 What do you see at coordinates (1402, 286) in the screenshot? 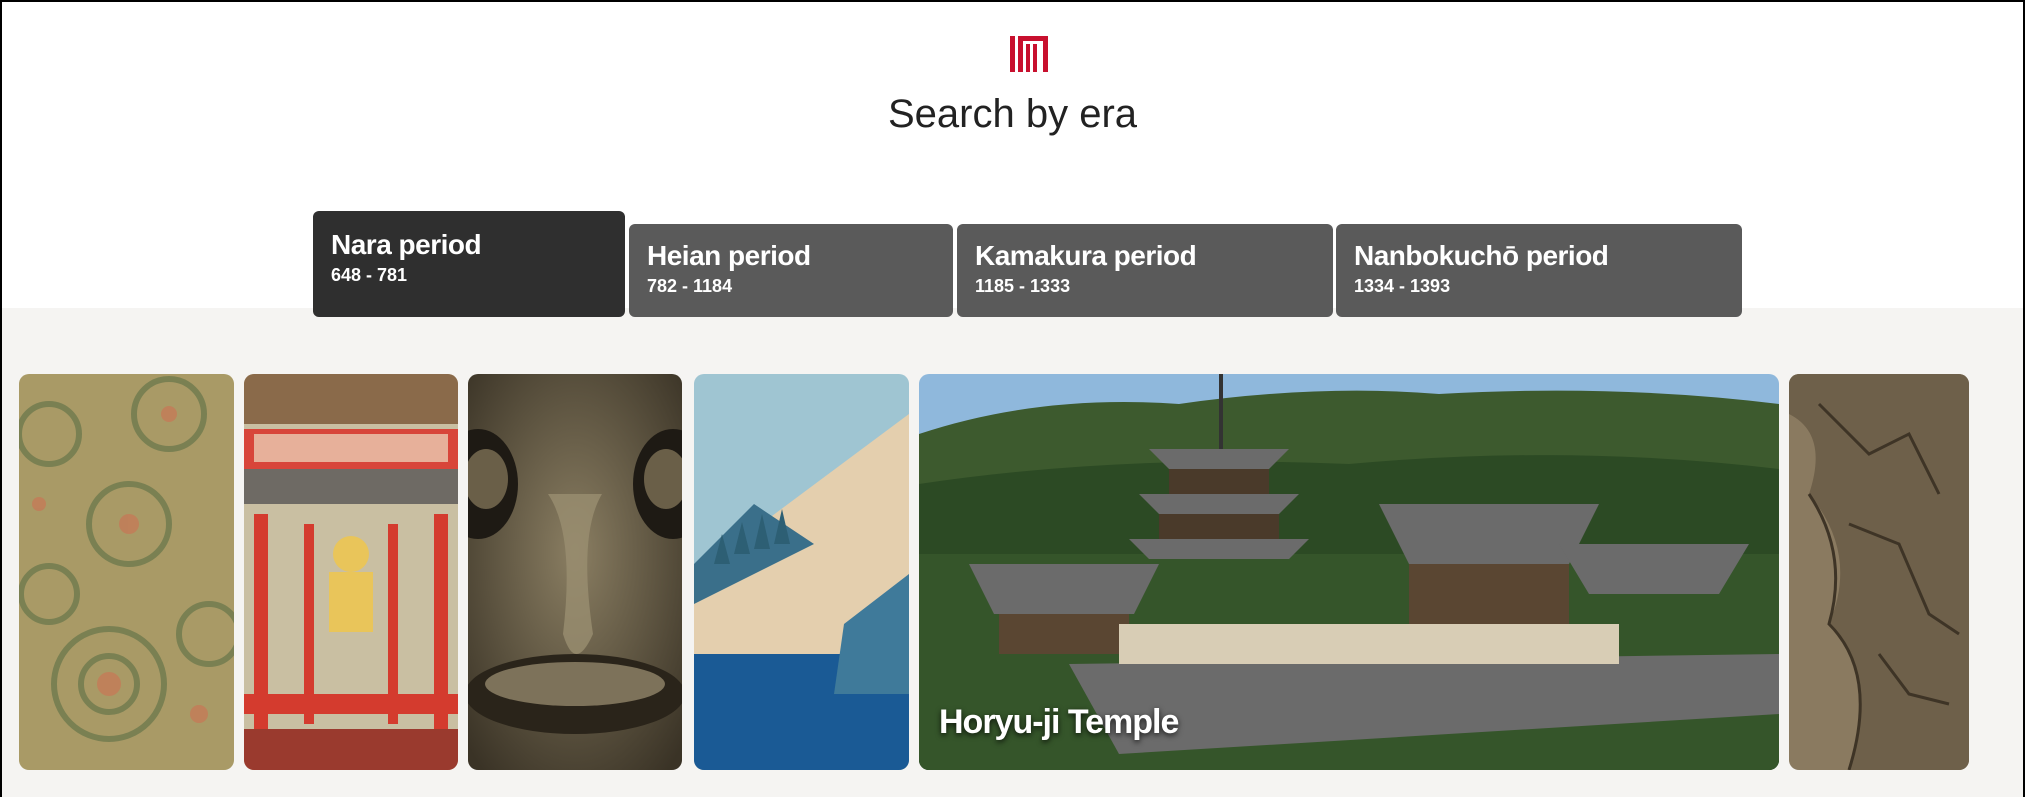
I see `tab-years: 1334 - 1393` at bounding box center [1402, 286].